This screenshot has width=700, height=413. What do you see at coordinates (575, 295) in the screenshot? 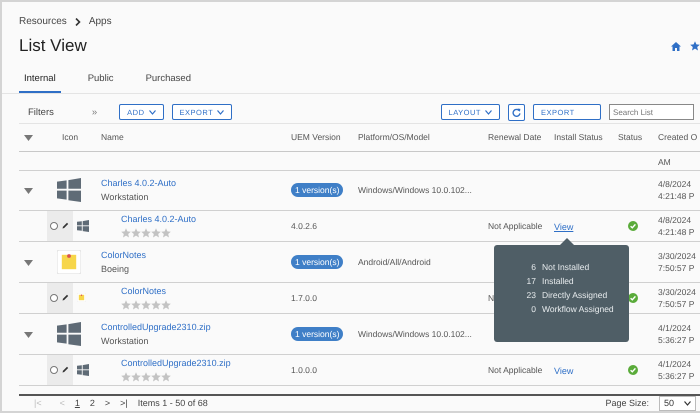
I see `popover-label: Directly Assigned` at bounding box center [575, 295].